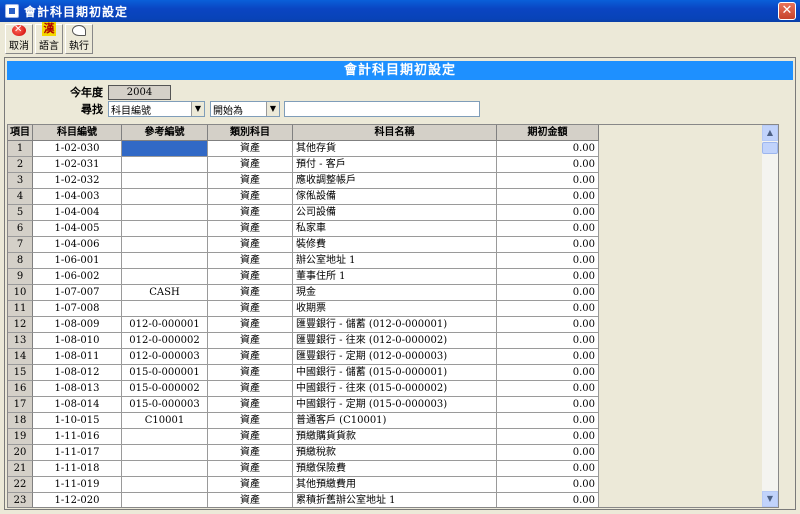  What do you see at coordinates (303, 309) in the screenshot?
I see `table-row: 11 1-07-008 資產 收期票 0.00` at bounding box center [303, 309].